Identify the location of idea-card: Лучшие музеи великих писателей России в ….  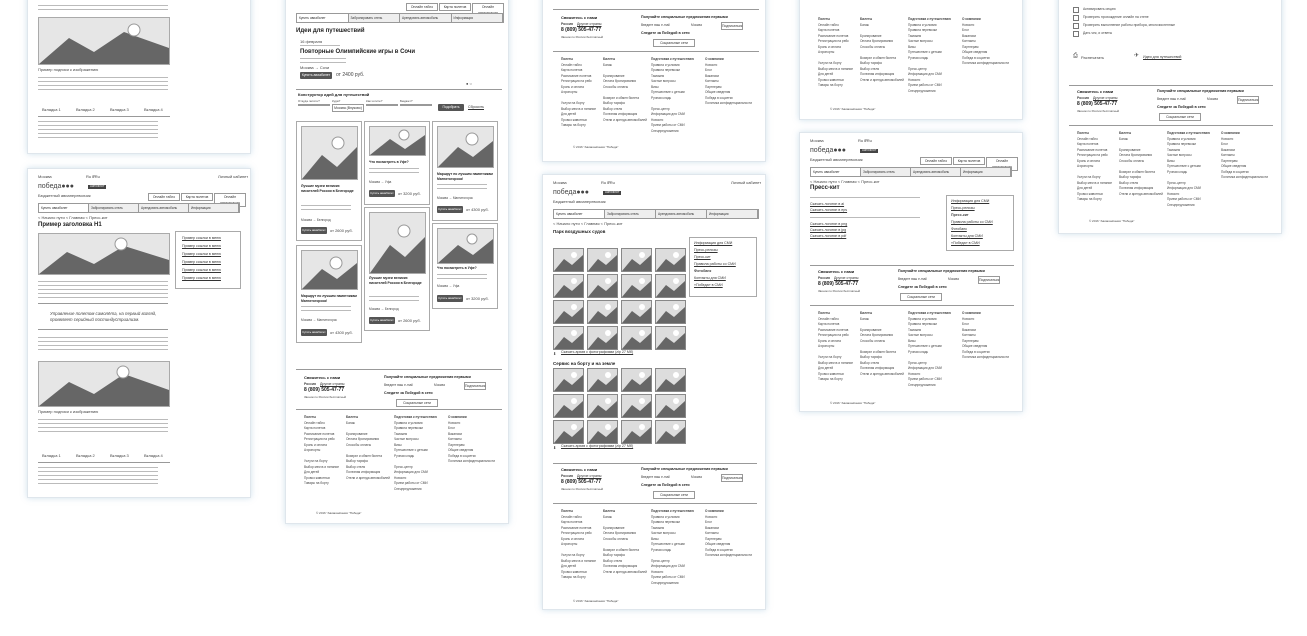
(329, 181).